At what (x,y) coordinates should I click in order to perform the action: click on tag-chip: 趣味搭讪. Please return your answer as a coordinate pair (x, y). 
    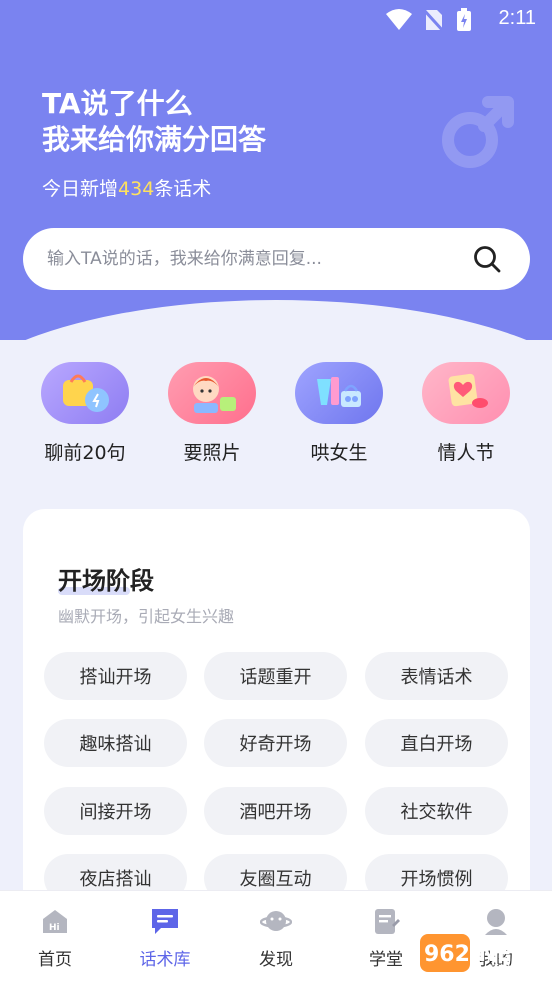
    Looking at the image, I should click on (115, 743).